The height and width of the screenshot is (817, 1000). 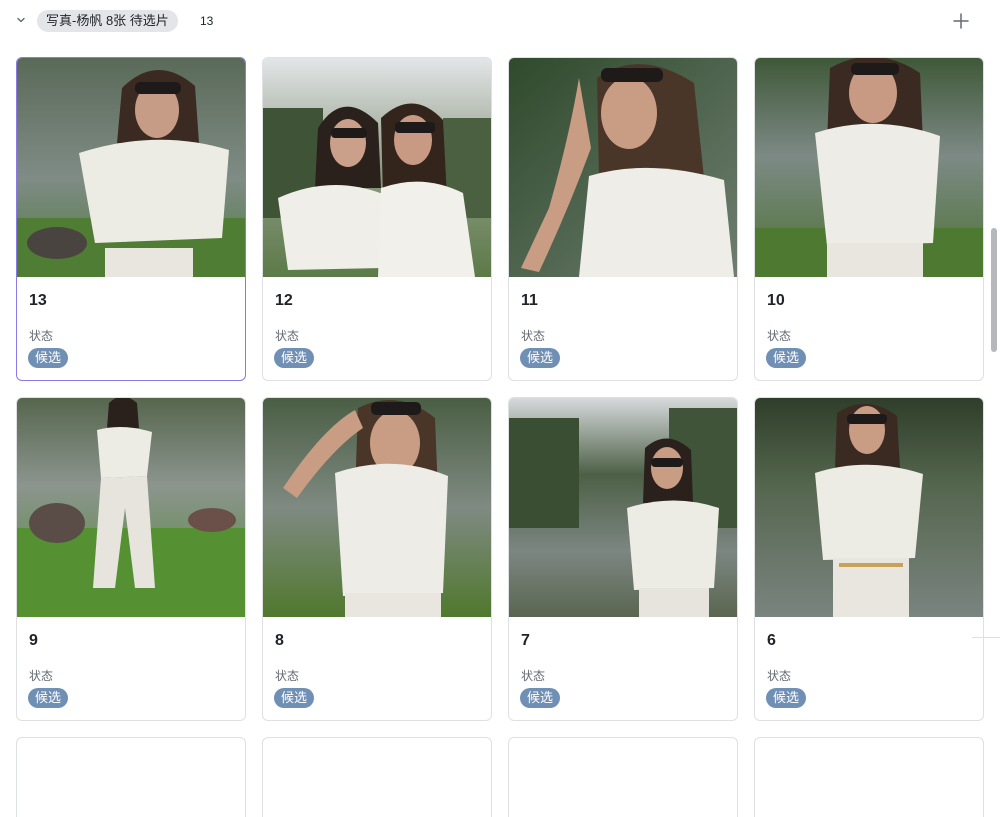 I want to click on card-title: 12, so click(x=284, y=300).